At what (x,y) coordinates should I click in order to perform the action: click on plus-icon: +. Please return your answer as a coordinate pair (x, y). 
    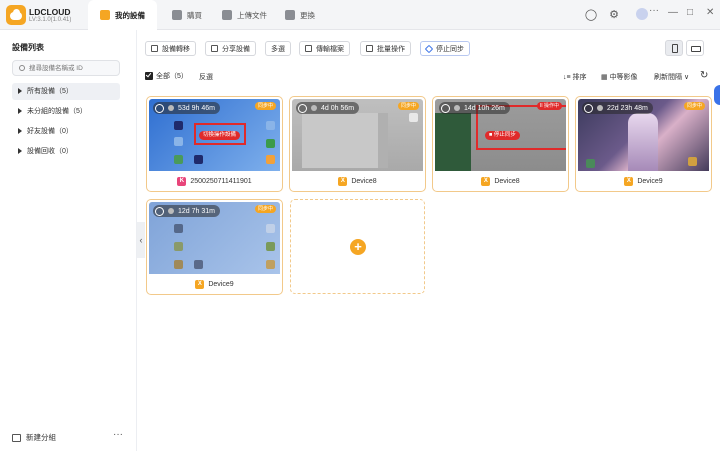
    Looking at the image, I should click on (358, 247).